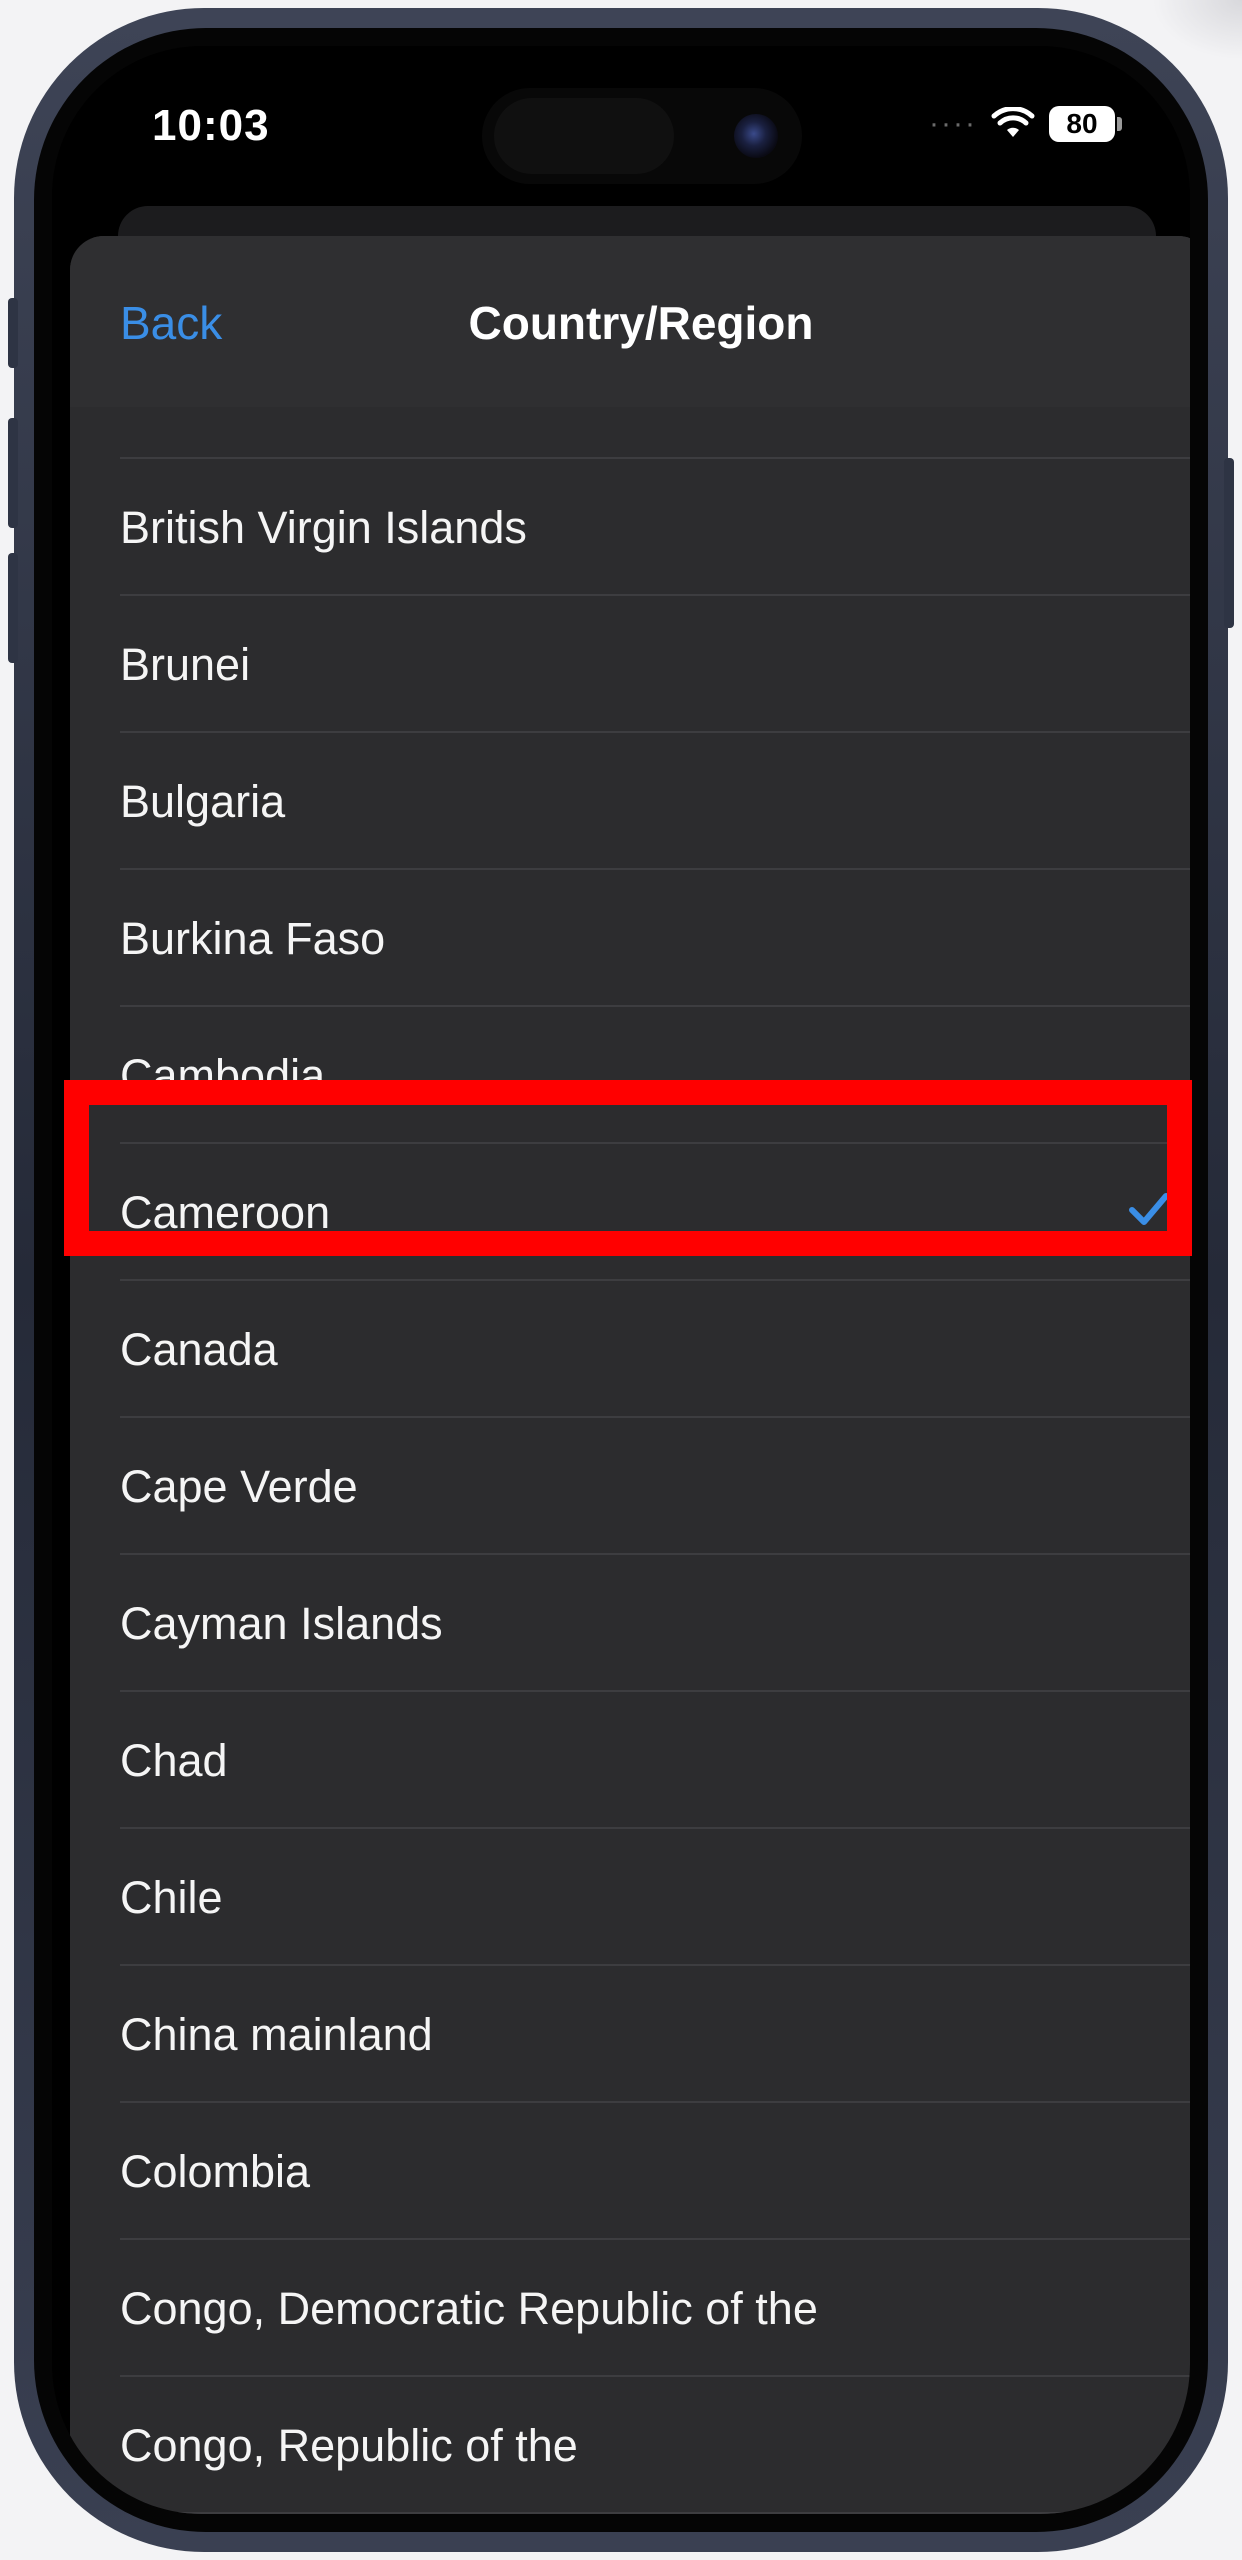 The image size is (1242, 2560). I want to click on checkmark-icon, so click(1149, 1209).